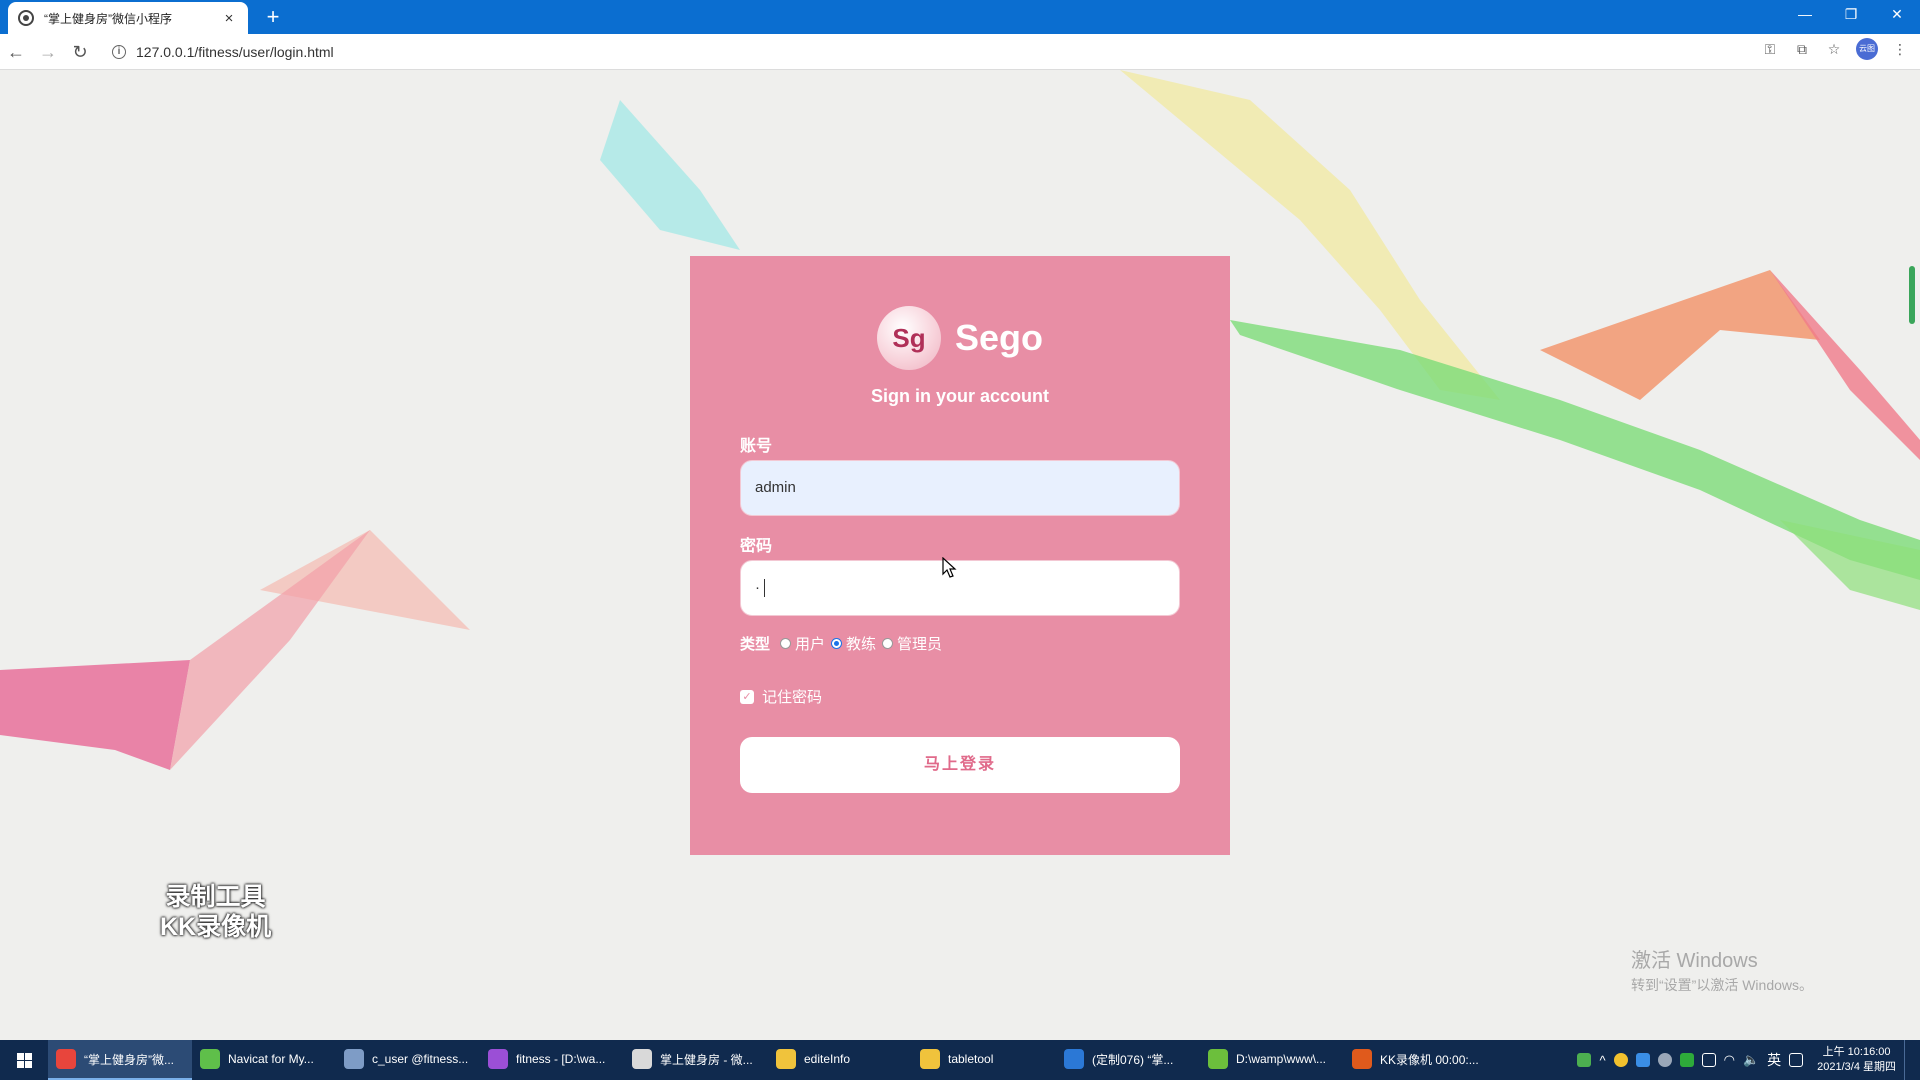  What do you see at coordinates (1362, 1059) in the screenshot?
I see `kk-recorder-icon` at bounding box center [1362, 1059].